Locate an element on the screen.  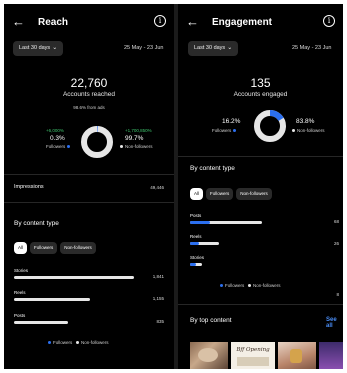
info-icon: i is located at coordinates (160, 21).